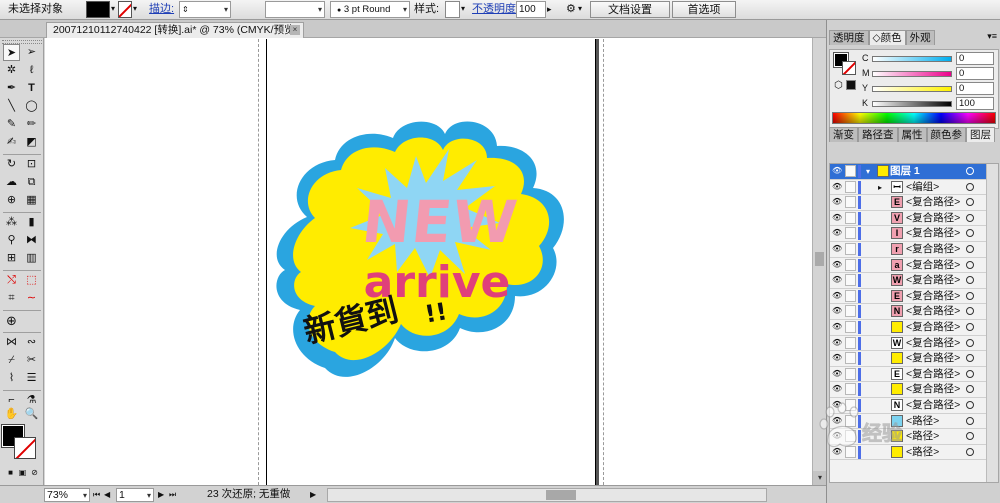  I want to click on collapse-triangle-icon: ▸, so click(880, 187).